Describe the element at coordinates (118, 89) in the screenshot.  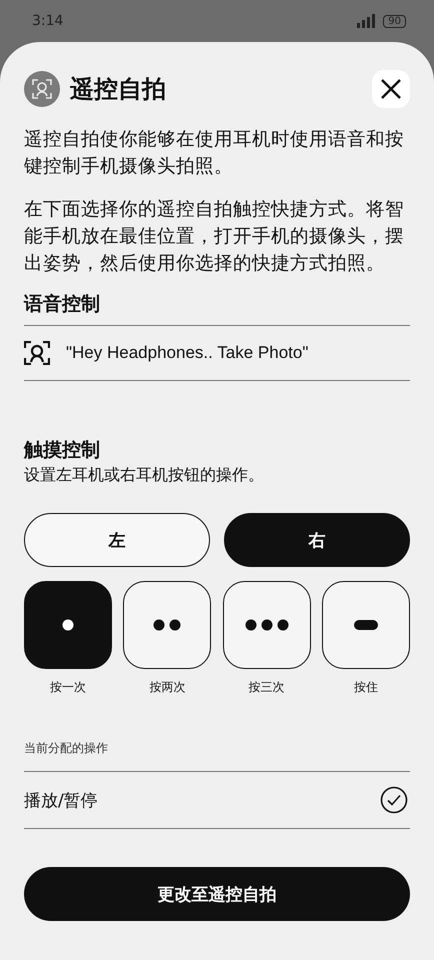
I see `sheet-title: 遥控自拍` at that location.